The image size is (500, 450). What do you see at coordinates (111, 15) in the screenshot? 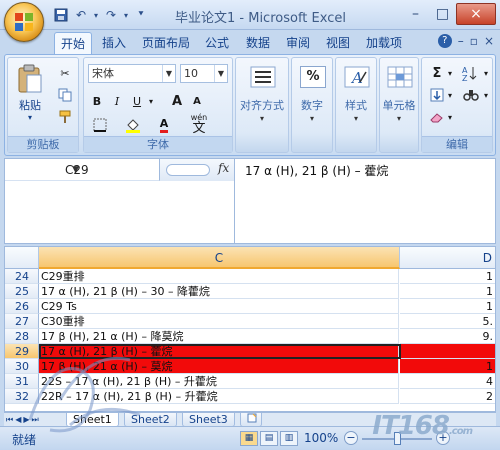
I see `redo-icon: ↷` at bounding box center [111, 15].